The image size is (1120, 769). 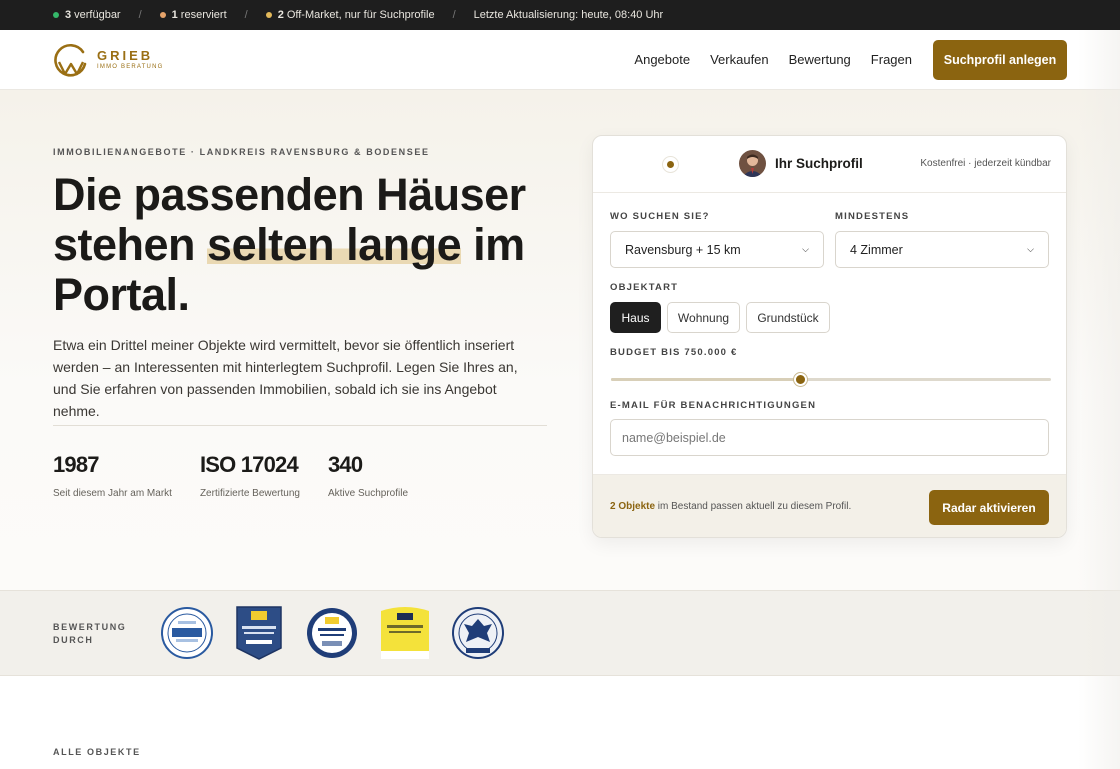 I want to click on stat-since: 1987 Seit diesem Jahr am Markt, so click(x=112, y=475).